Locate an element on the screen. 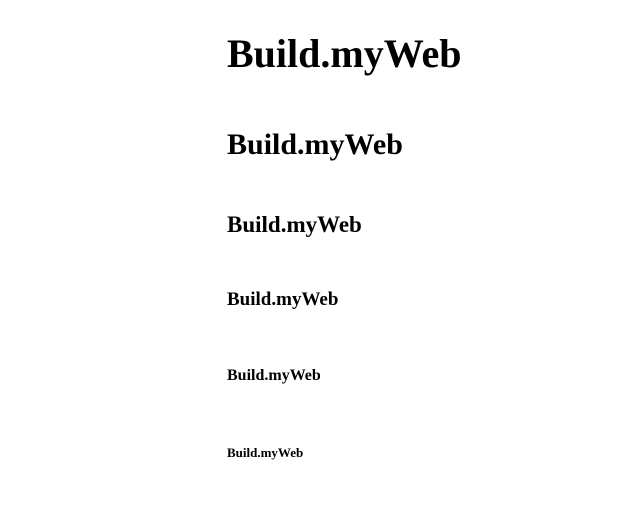 The height and width of the screenshot is (512, 635). heading-level-2: Build.myWeb is located at coordinates (315, 144).